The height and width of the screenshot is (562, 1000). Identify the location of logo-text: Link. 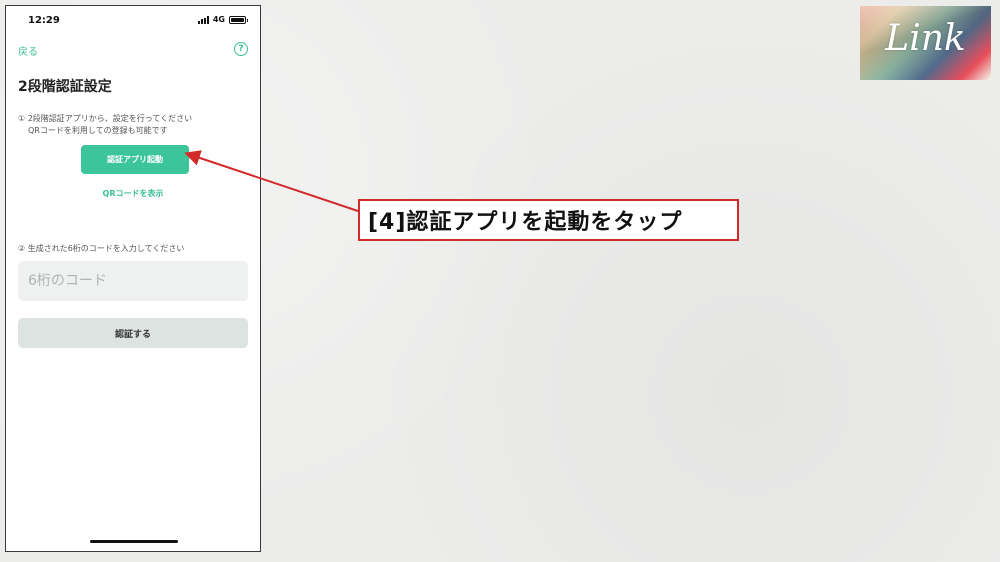
(925, 38).